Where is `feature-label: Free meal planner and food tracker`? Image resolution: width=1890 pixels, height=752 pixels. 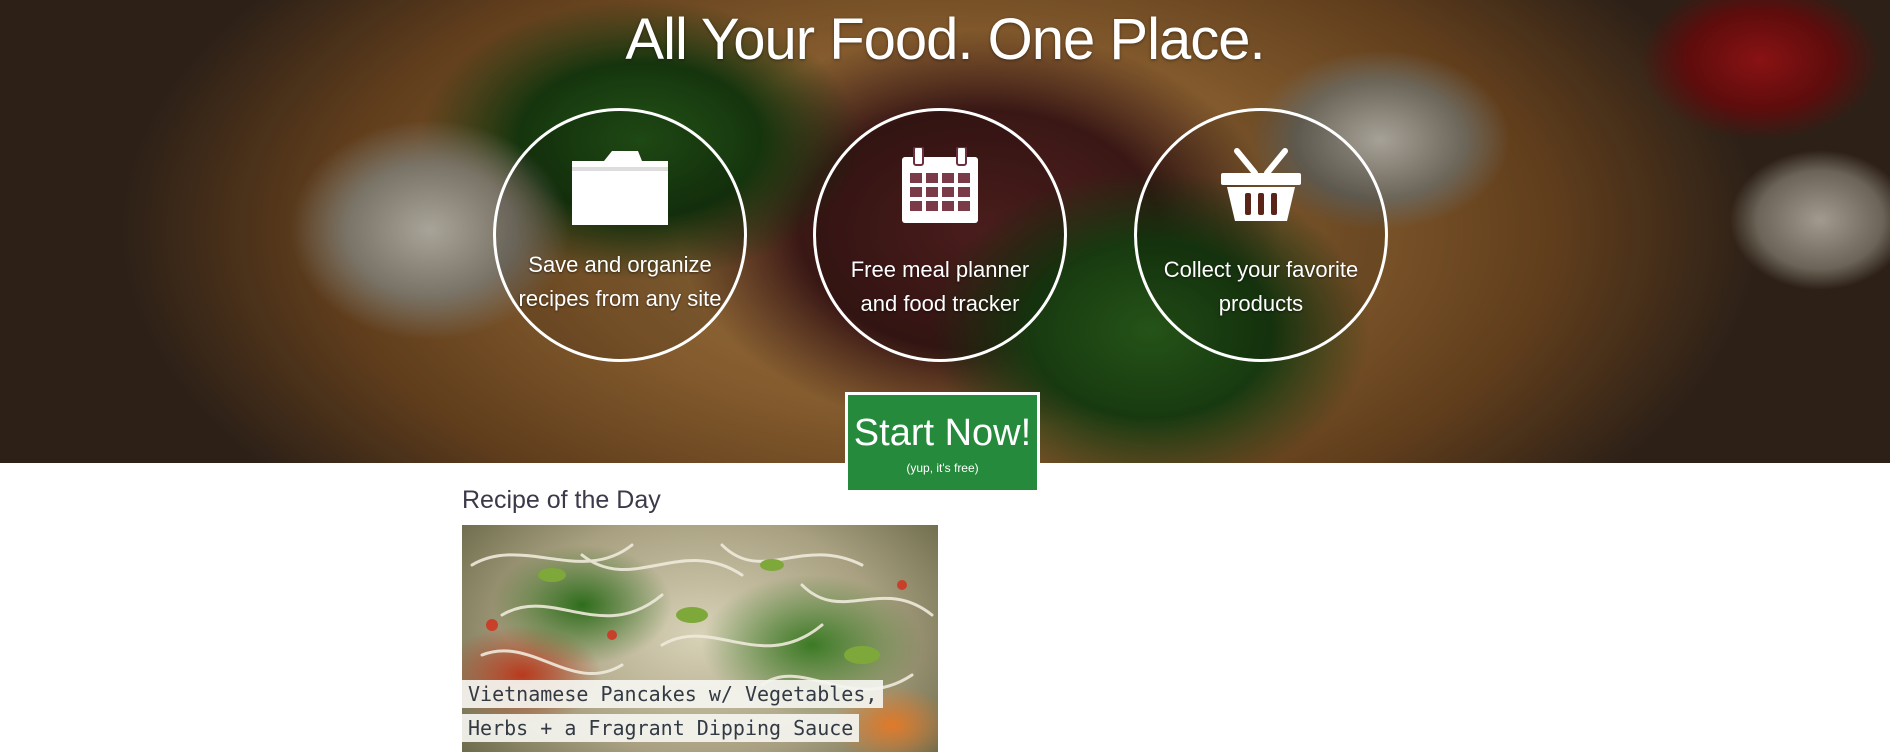
feature-label: Free meal planner and food tracker is located at coordinates (940, 286).